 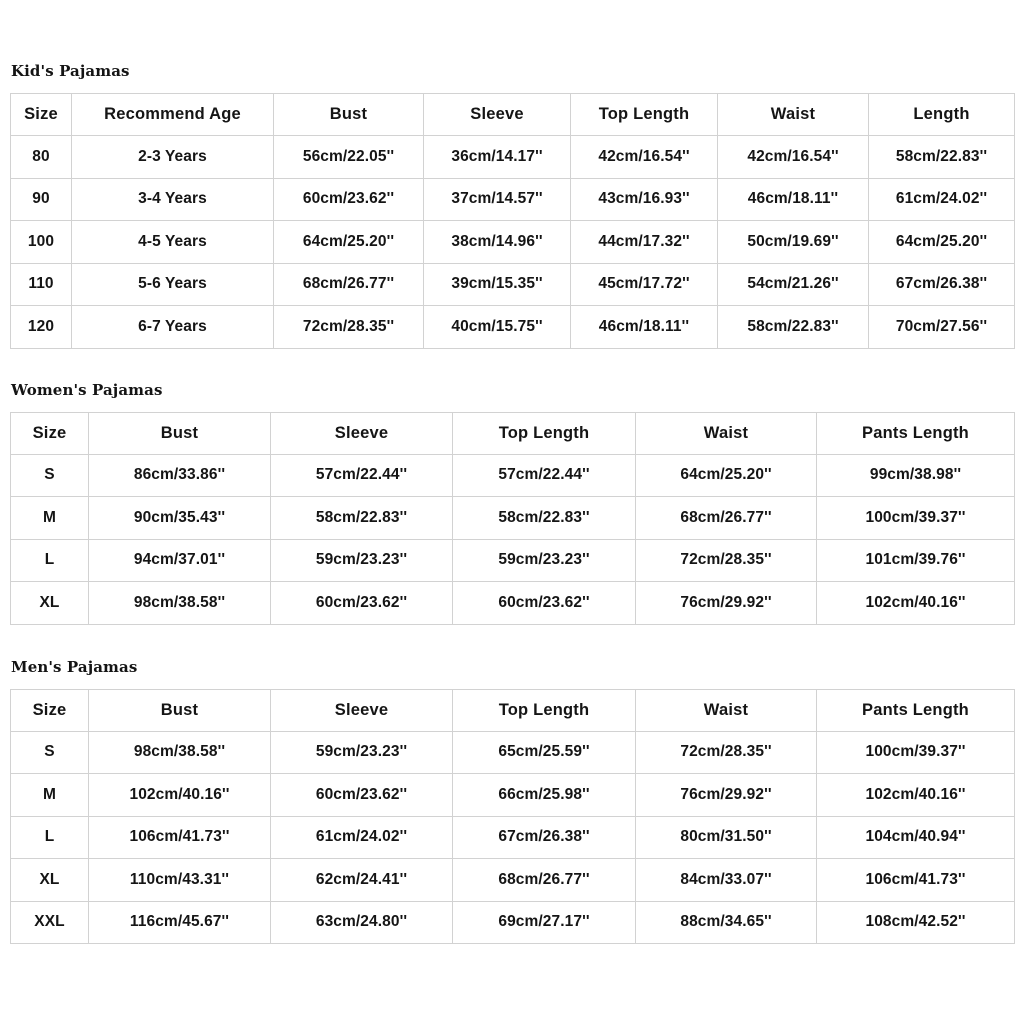 What do you see at coordinates (644, 242) in the screenshot?
I see `cell-top-length: 44cm/17.32''` at bounding box center [644, 242].